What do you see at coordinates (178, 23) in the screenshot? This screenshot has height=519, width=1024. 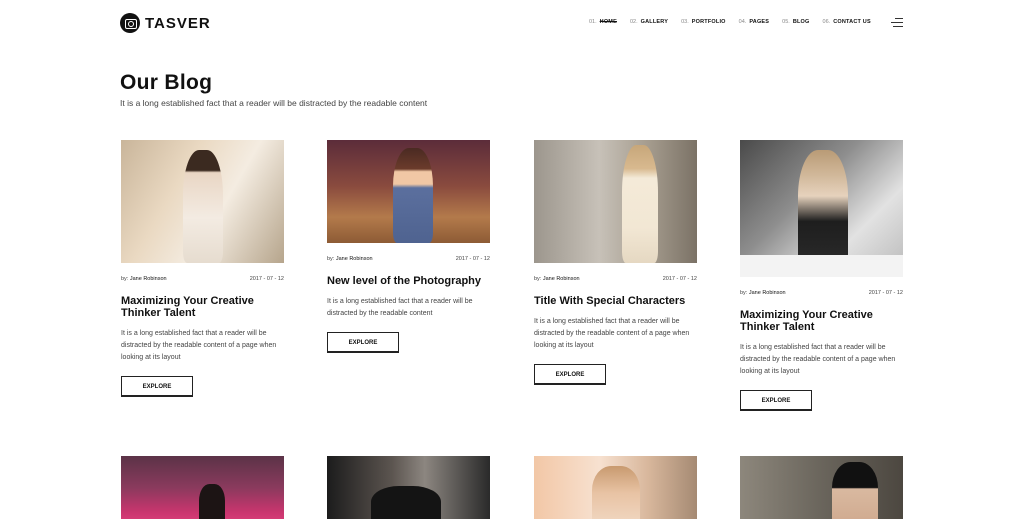 I see `brand-name: TASVER` at bounding box center [178, 23].